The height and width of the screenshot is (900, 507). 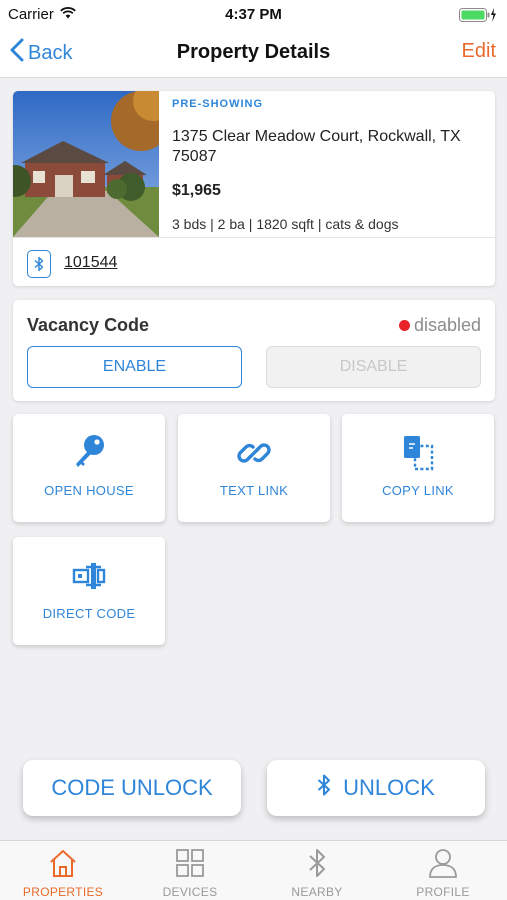 What do you see at coordinates (190, 863) in the screenshot?
I see `grid-icon` at bounding box center [190, 863].